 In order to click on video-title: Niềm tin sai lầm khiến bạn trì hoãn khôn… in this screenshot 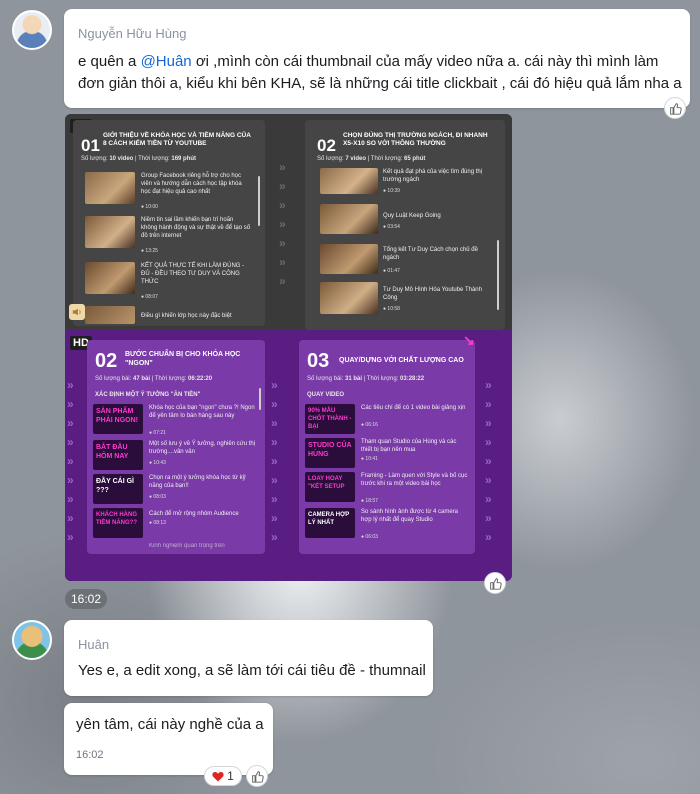, I will do `click(196, 228)`.